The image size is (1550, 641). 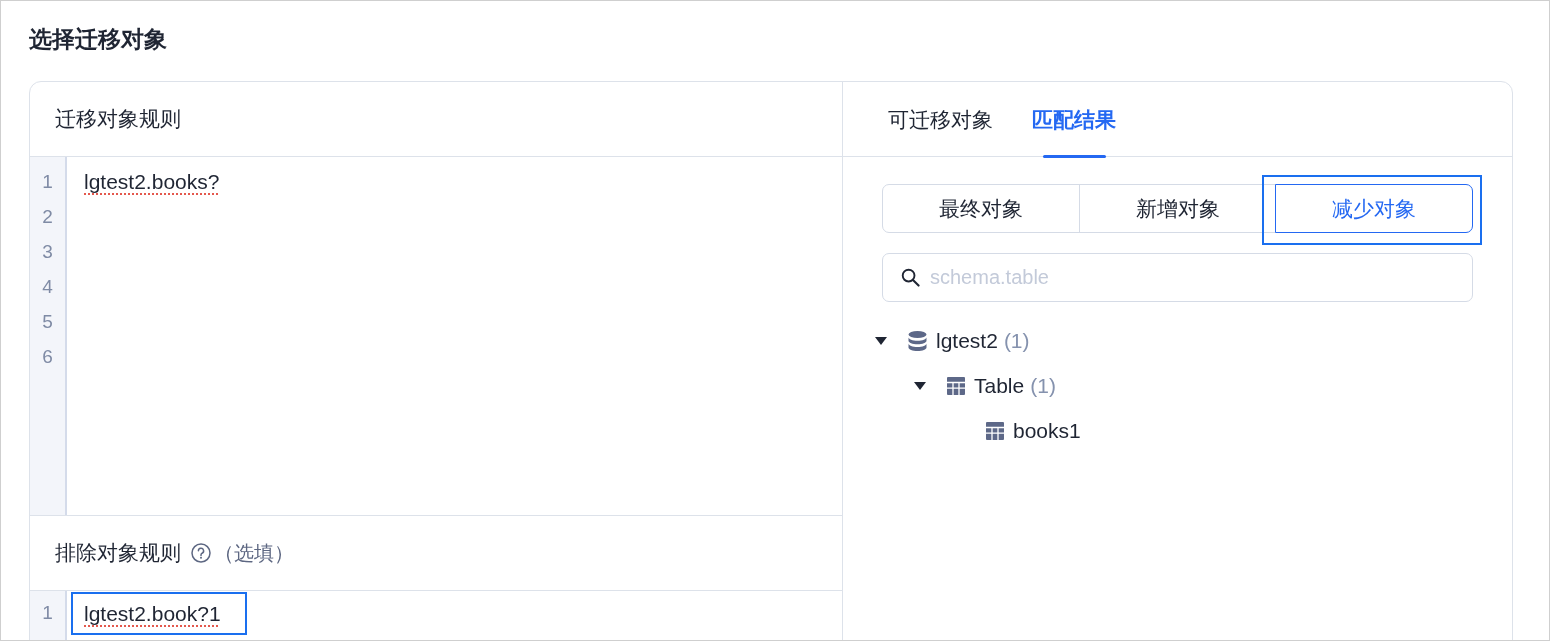 What do you see at coordinates (47, 357) in the screenshot?
I see `line-number: 6` at bounding box center [47, 357].